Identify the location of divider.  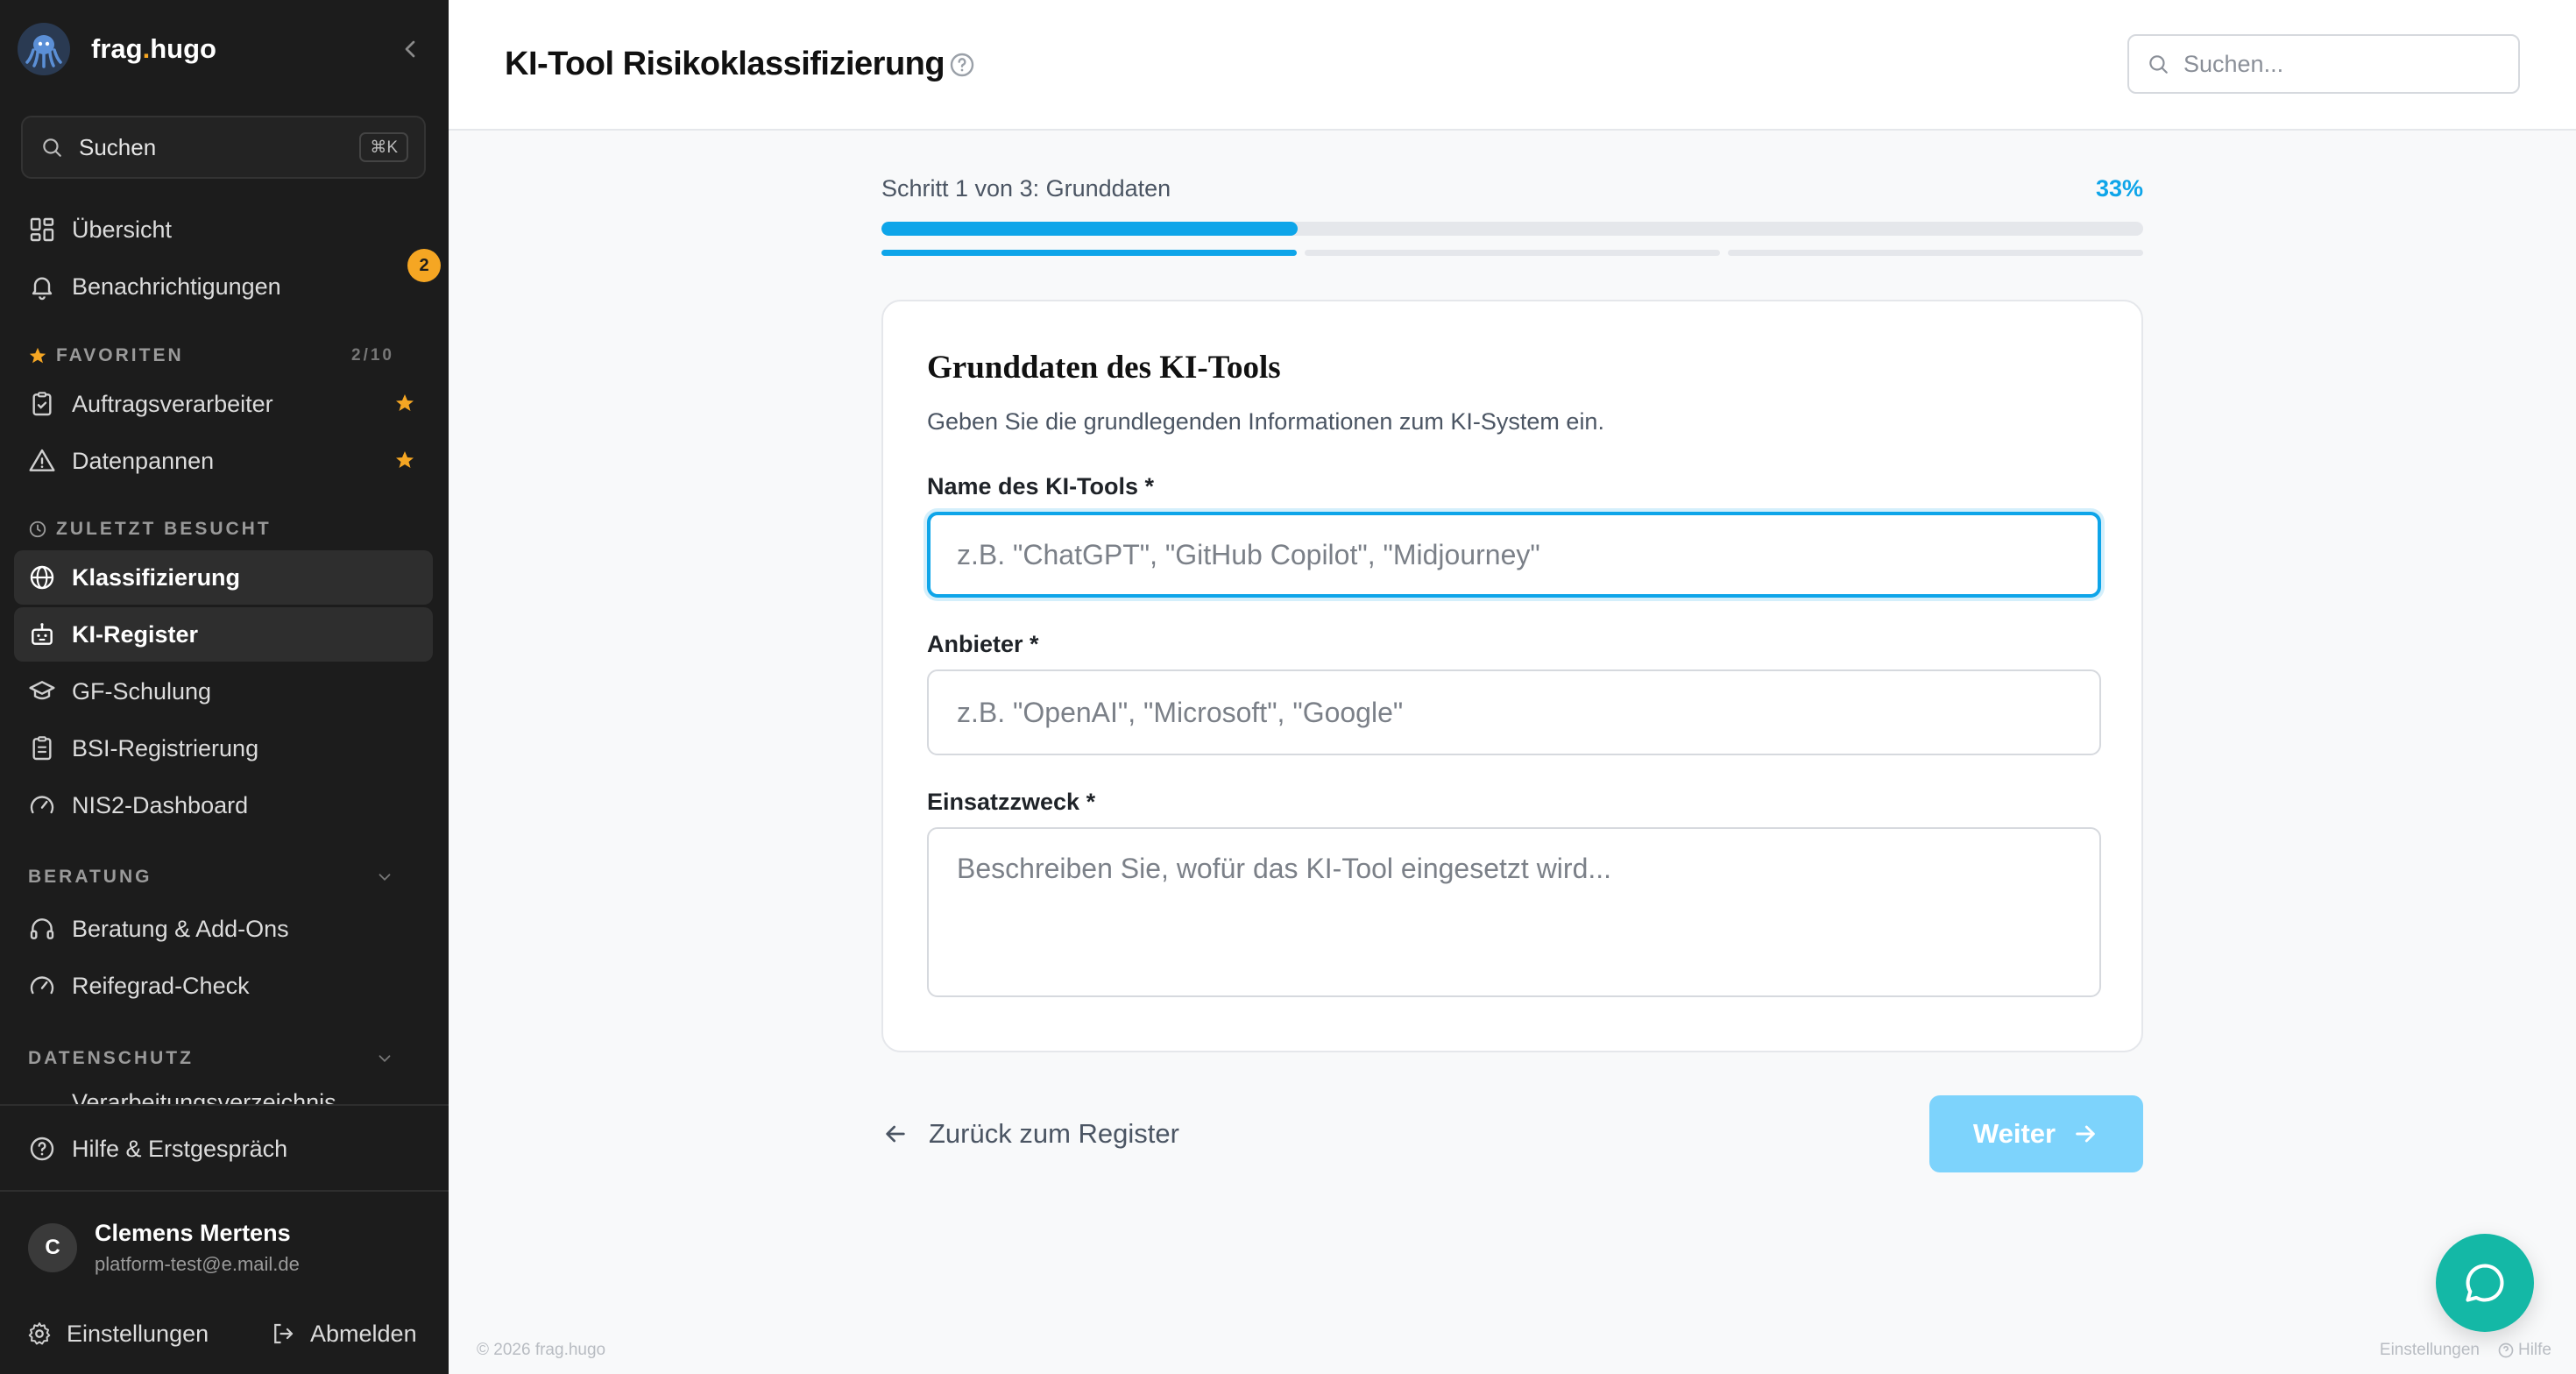
(224, 1191).